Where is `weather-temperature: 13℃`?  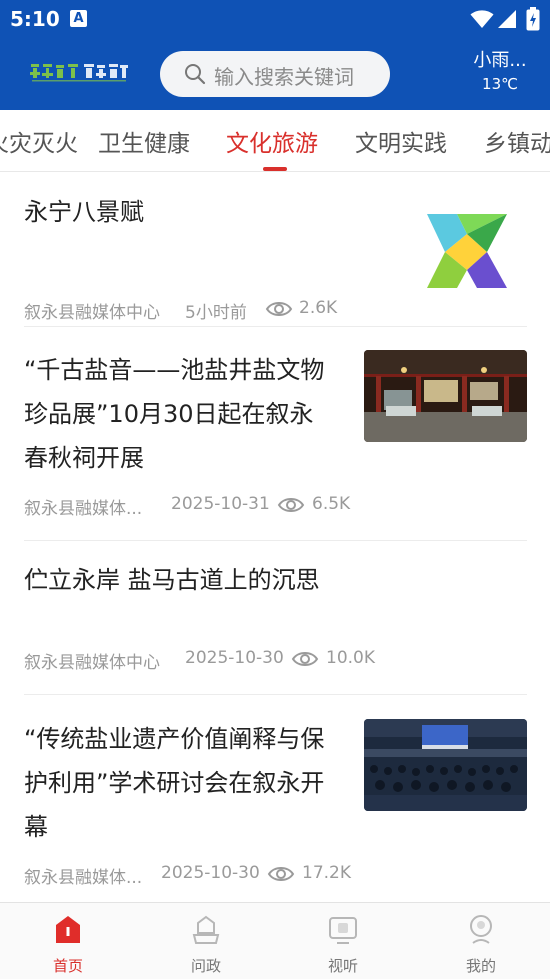
weather-temperature: 13℃ is located at coordinates (500, 84).